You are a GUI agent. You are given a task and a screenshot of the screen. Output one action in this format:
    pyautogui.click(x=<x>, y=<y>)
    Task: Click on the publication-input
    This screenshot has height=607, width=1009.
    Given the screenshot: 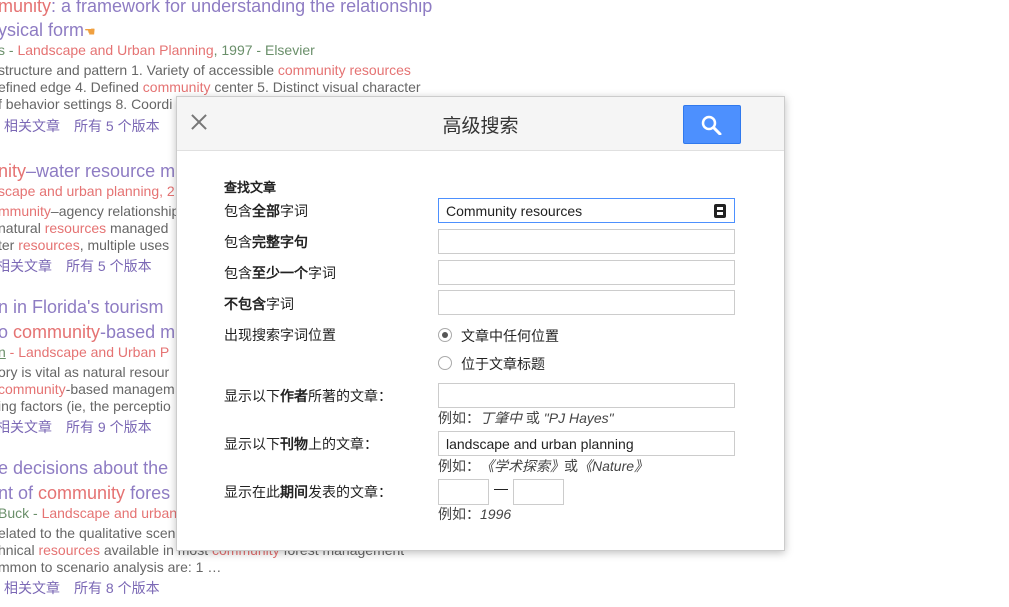 What is the action you would take?
    pyautogui.click(x=586, y=443)
    